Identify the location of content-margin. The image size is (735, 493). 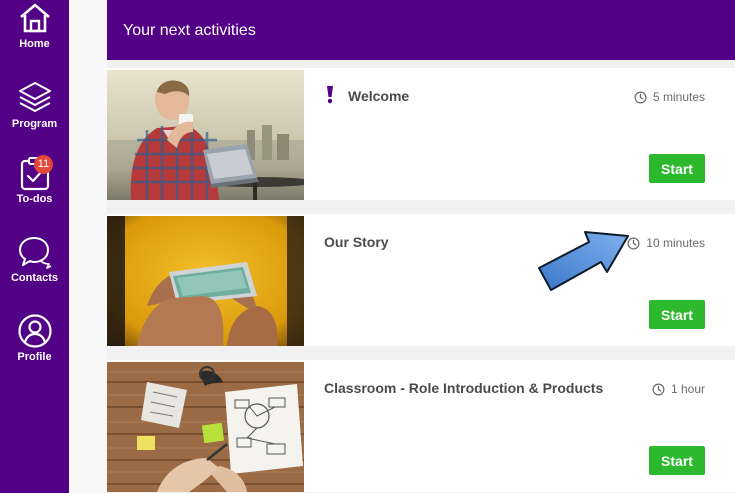
(88, 246).